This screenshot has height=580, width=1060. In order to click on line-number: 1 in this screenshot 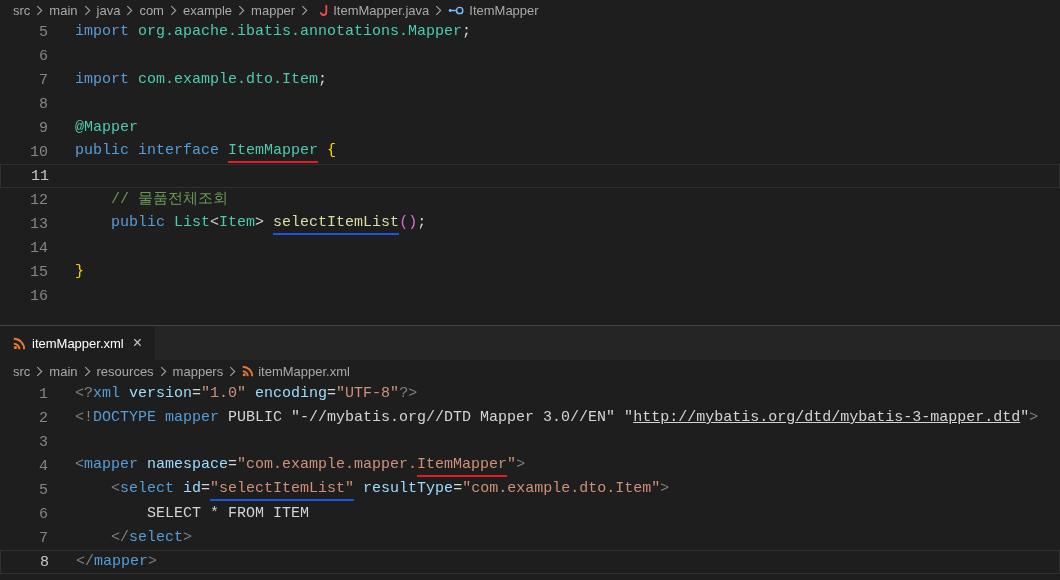, I will do `click(43, 394)`.